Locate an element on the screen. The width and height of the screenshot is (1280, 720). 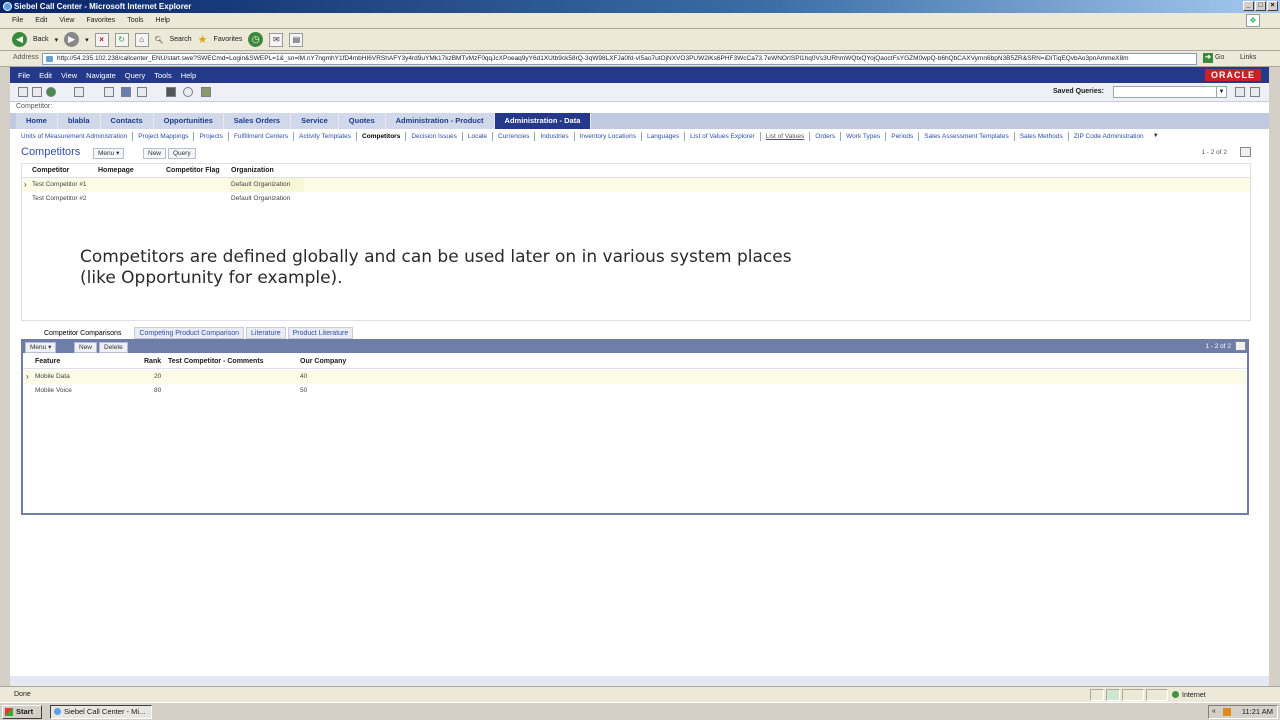
ie-menu-help: Help is located at coordinates (163, 20).